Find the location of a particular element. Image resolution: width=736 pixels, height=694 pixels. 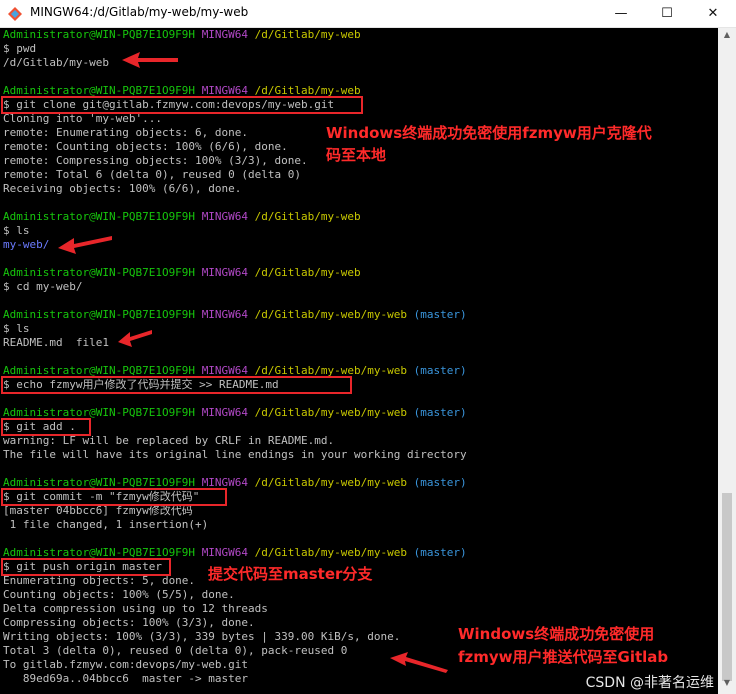

output-line: remote: Enumerating objects: 6, done. is located at coordinates (126, 132).